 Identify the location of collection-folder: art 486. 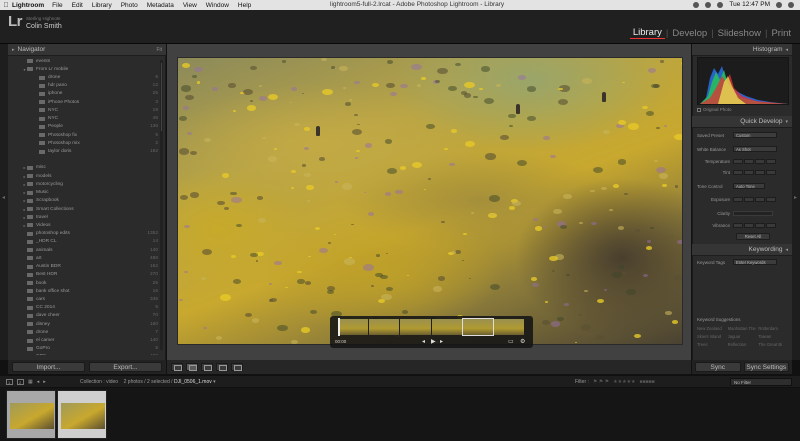
(87, 258).